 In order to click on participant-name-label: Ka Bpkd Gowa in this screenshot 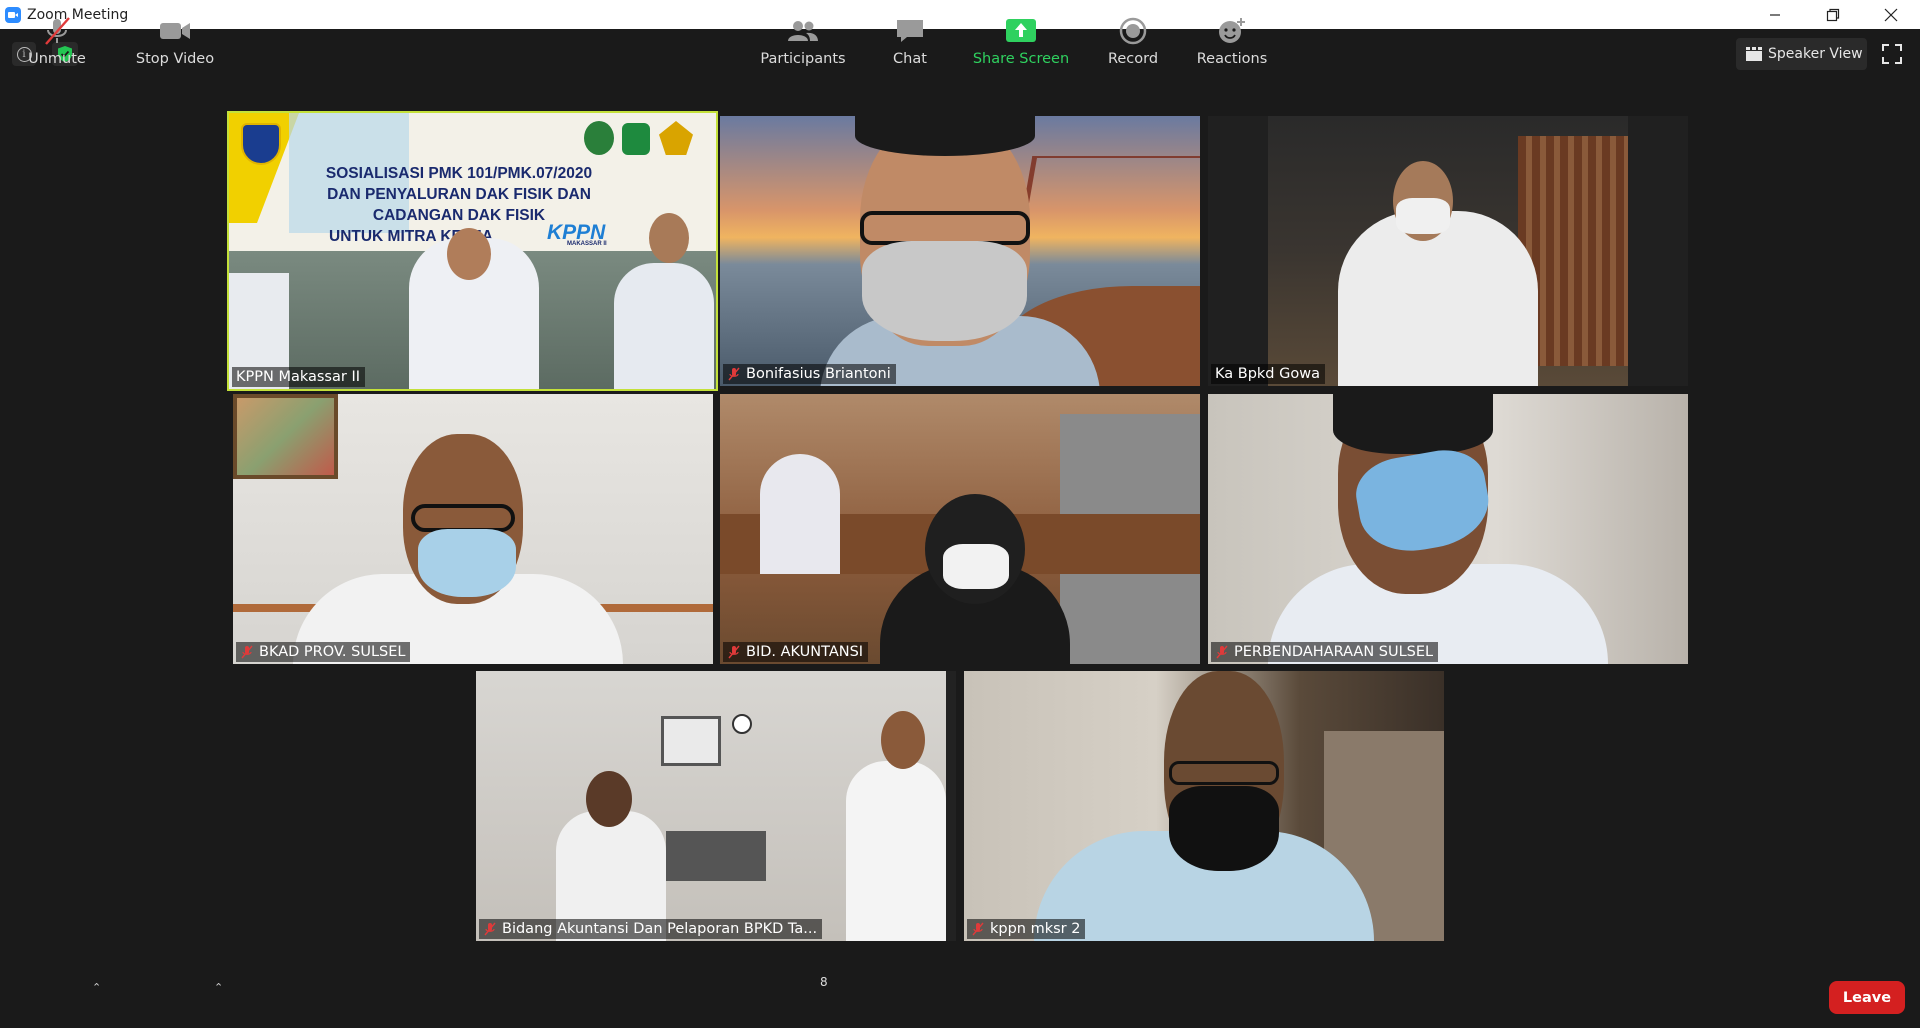, I will do `click(1268, 374)`.